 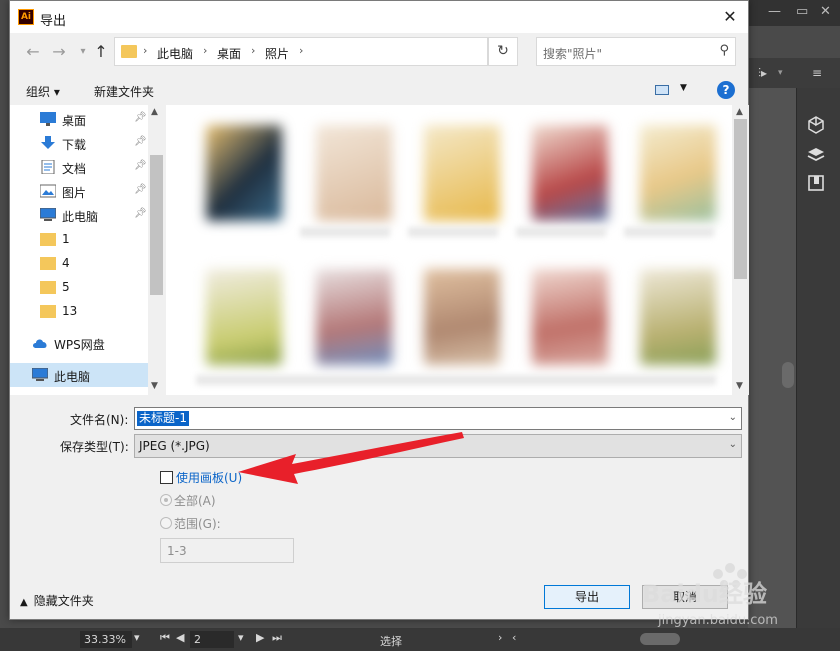 What do you see at coordinates (166, 500) in the screenshot?
I see `all-radio` at bounding box center [166, 500].